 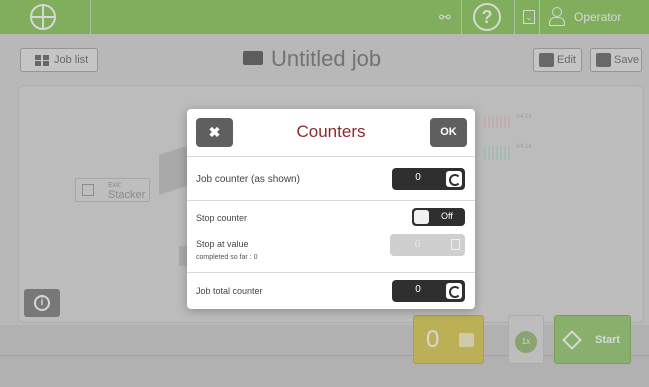 What do you see at coordinates (428, 179) in the screenshot?
I see `job-counter-field: 0` at bounding box center [428, 179].